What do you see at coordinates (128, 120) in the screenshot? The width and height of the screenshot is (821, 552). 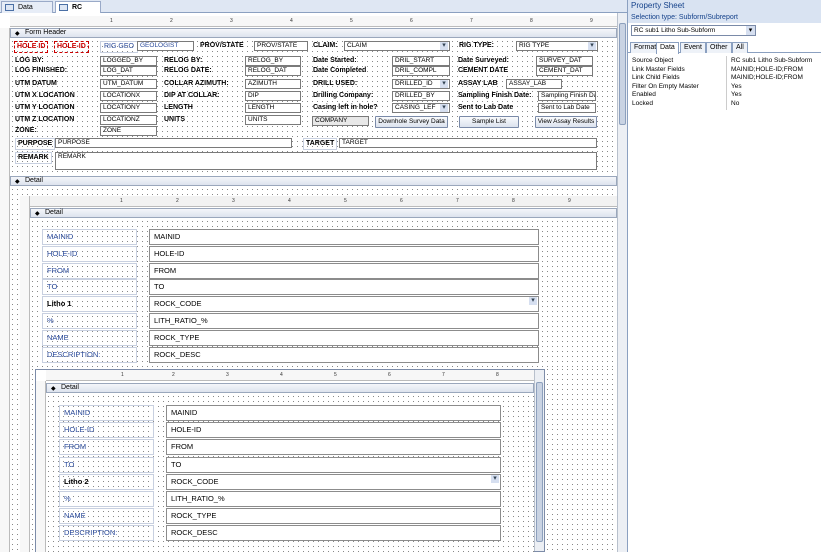 I see `utm-z-field: LOCATIONZ` at bounding box center [128, 120].